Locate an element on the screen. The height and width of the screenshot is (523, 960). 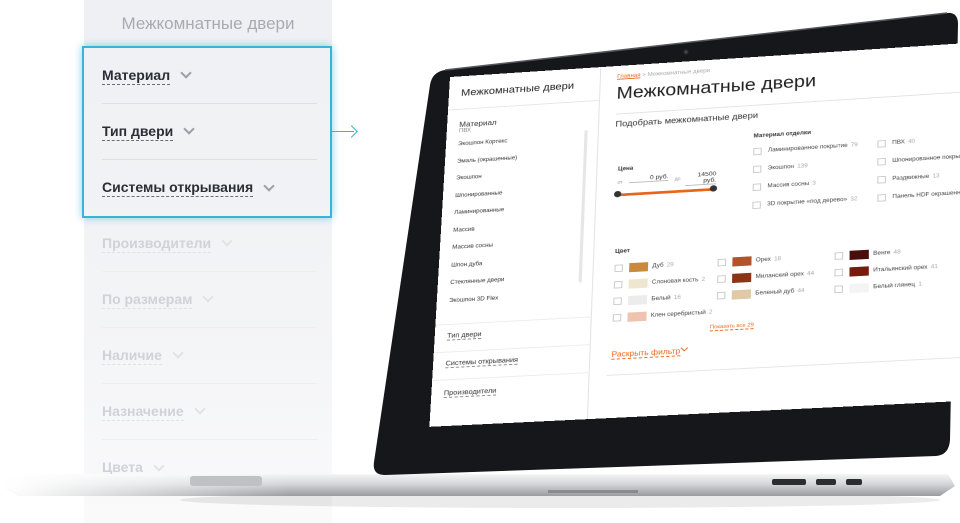
option-label: Дуб is located at coordinates (658, 266).